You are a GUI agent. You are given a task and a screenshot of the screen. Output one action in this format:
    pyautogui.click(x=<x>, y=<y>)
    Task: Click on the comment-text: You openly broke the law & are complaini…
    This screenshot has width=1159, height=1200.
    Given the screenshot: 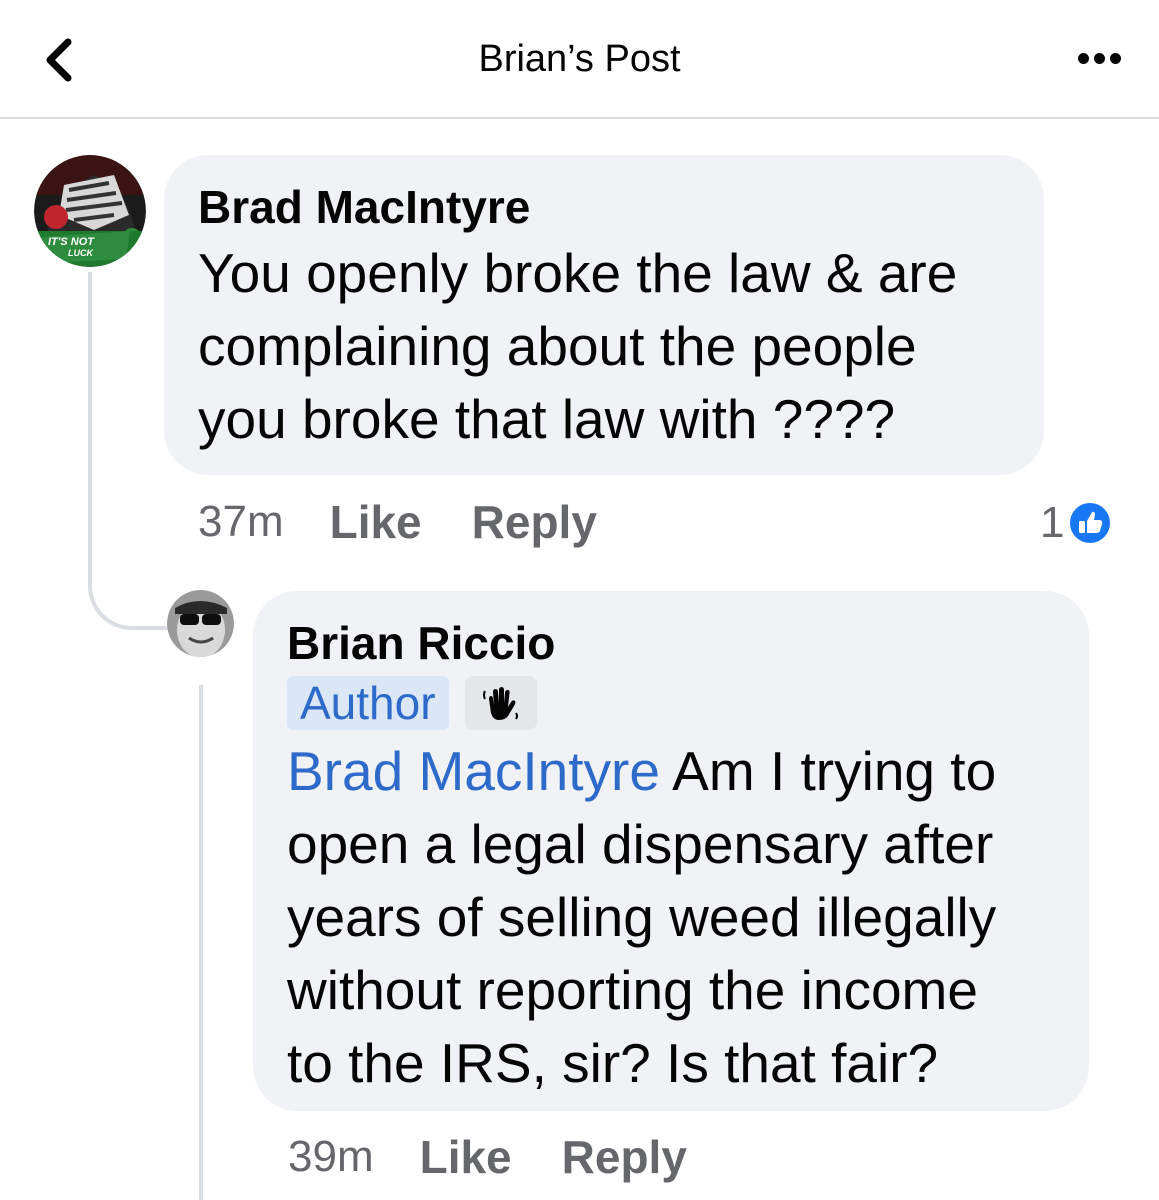 What is the action you would take?
    pyautogui.click(x=604, y=346)
    